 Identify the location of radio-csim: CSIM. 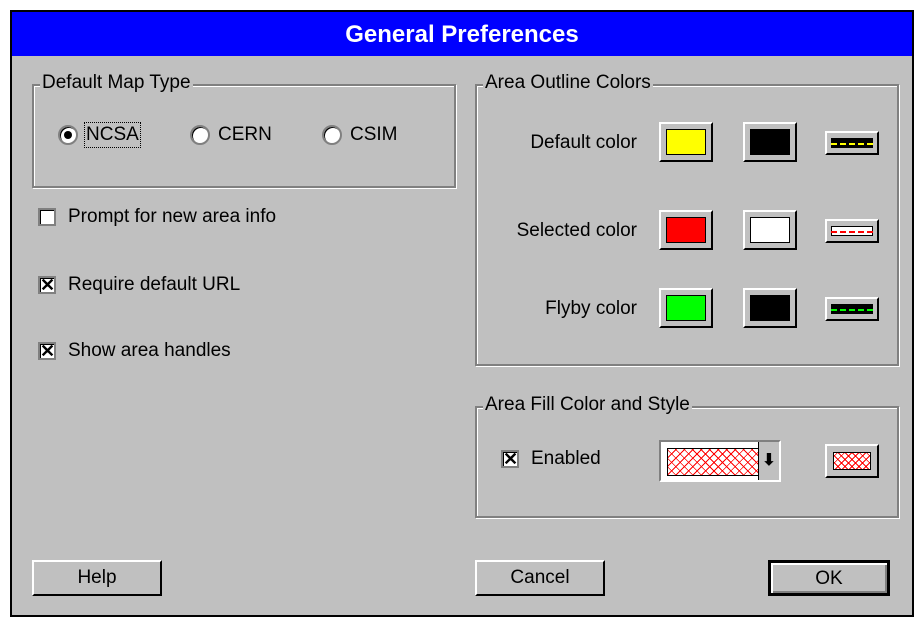
(360, 135).